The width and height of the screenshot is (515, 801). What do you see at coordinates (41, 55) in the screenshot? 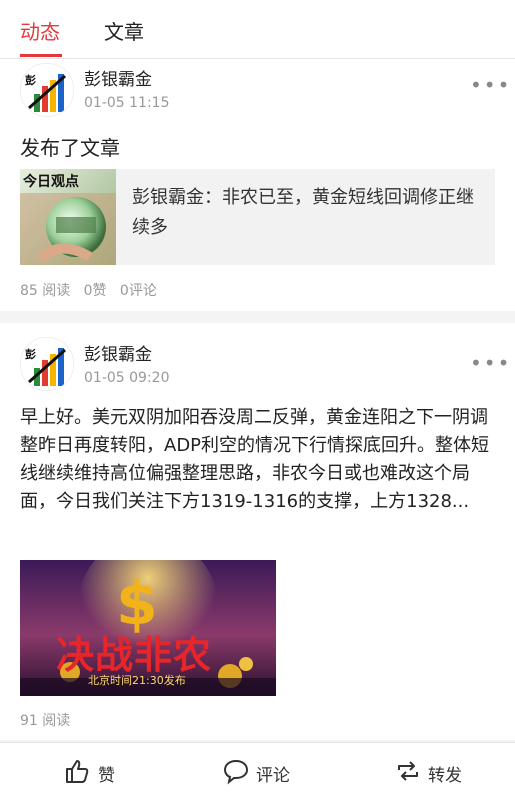
I see `active-tab-indicator` at bounding box center [41, 55].